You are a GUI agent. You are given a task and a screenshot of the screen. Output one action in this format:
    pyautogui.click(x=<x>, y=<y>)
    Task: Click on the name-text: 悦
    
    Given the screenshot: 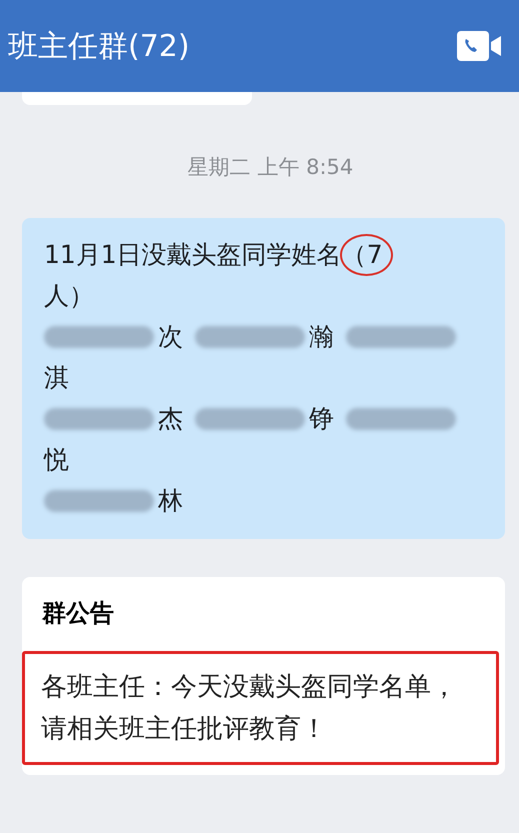 What is the action you would take?
    pyautogui.click(x=56, y=460)
    